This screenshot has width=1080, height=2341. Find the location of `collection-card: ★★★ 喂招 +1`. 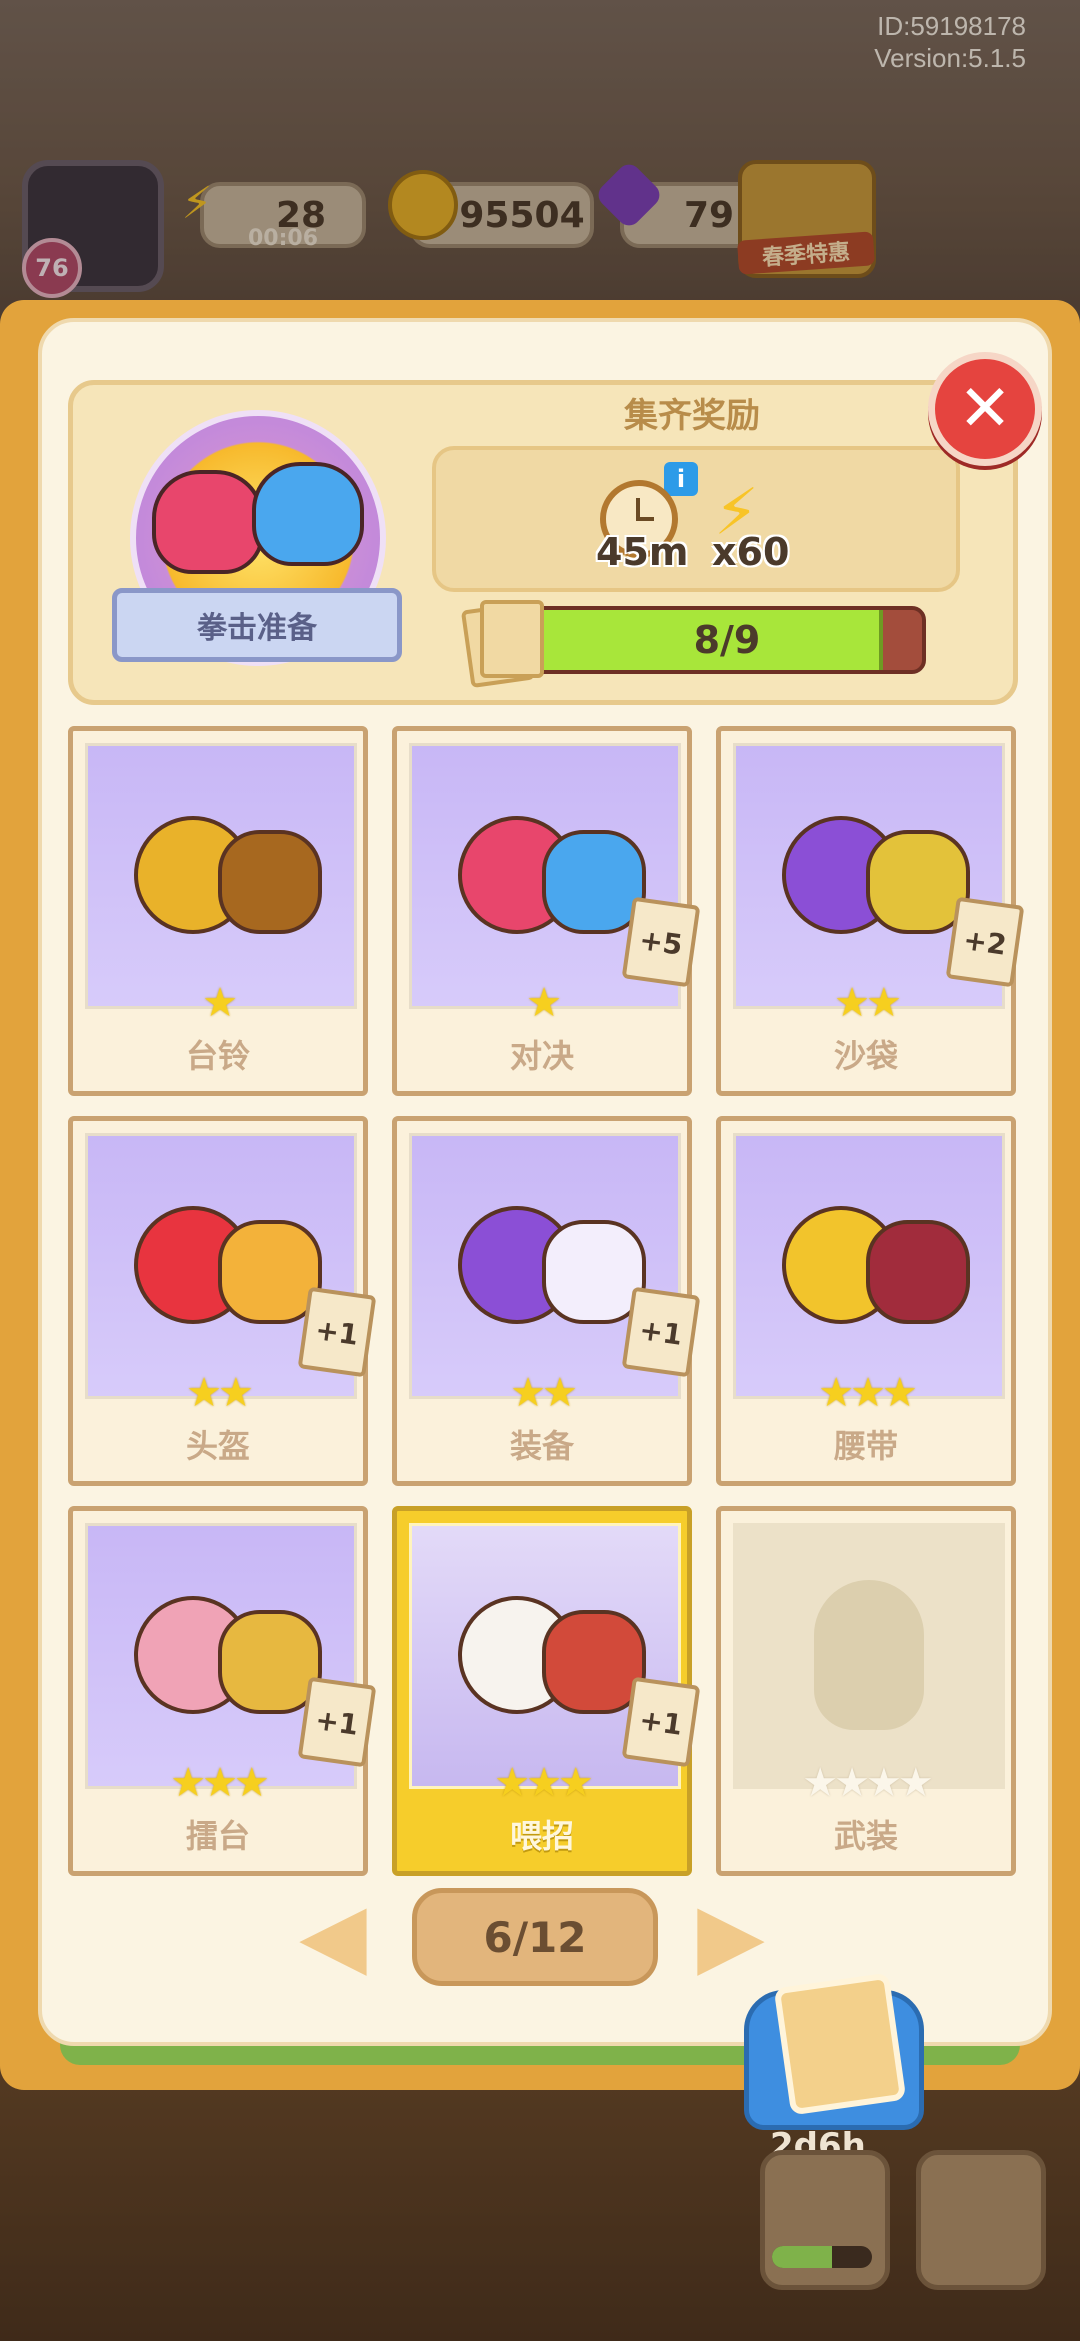

collection-card: ★★★ 喂招 +1 is located at coordinates (546, 1691).